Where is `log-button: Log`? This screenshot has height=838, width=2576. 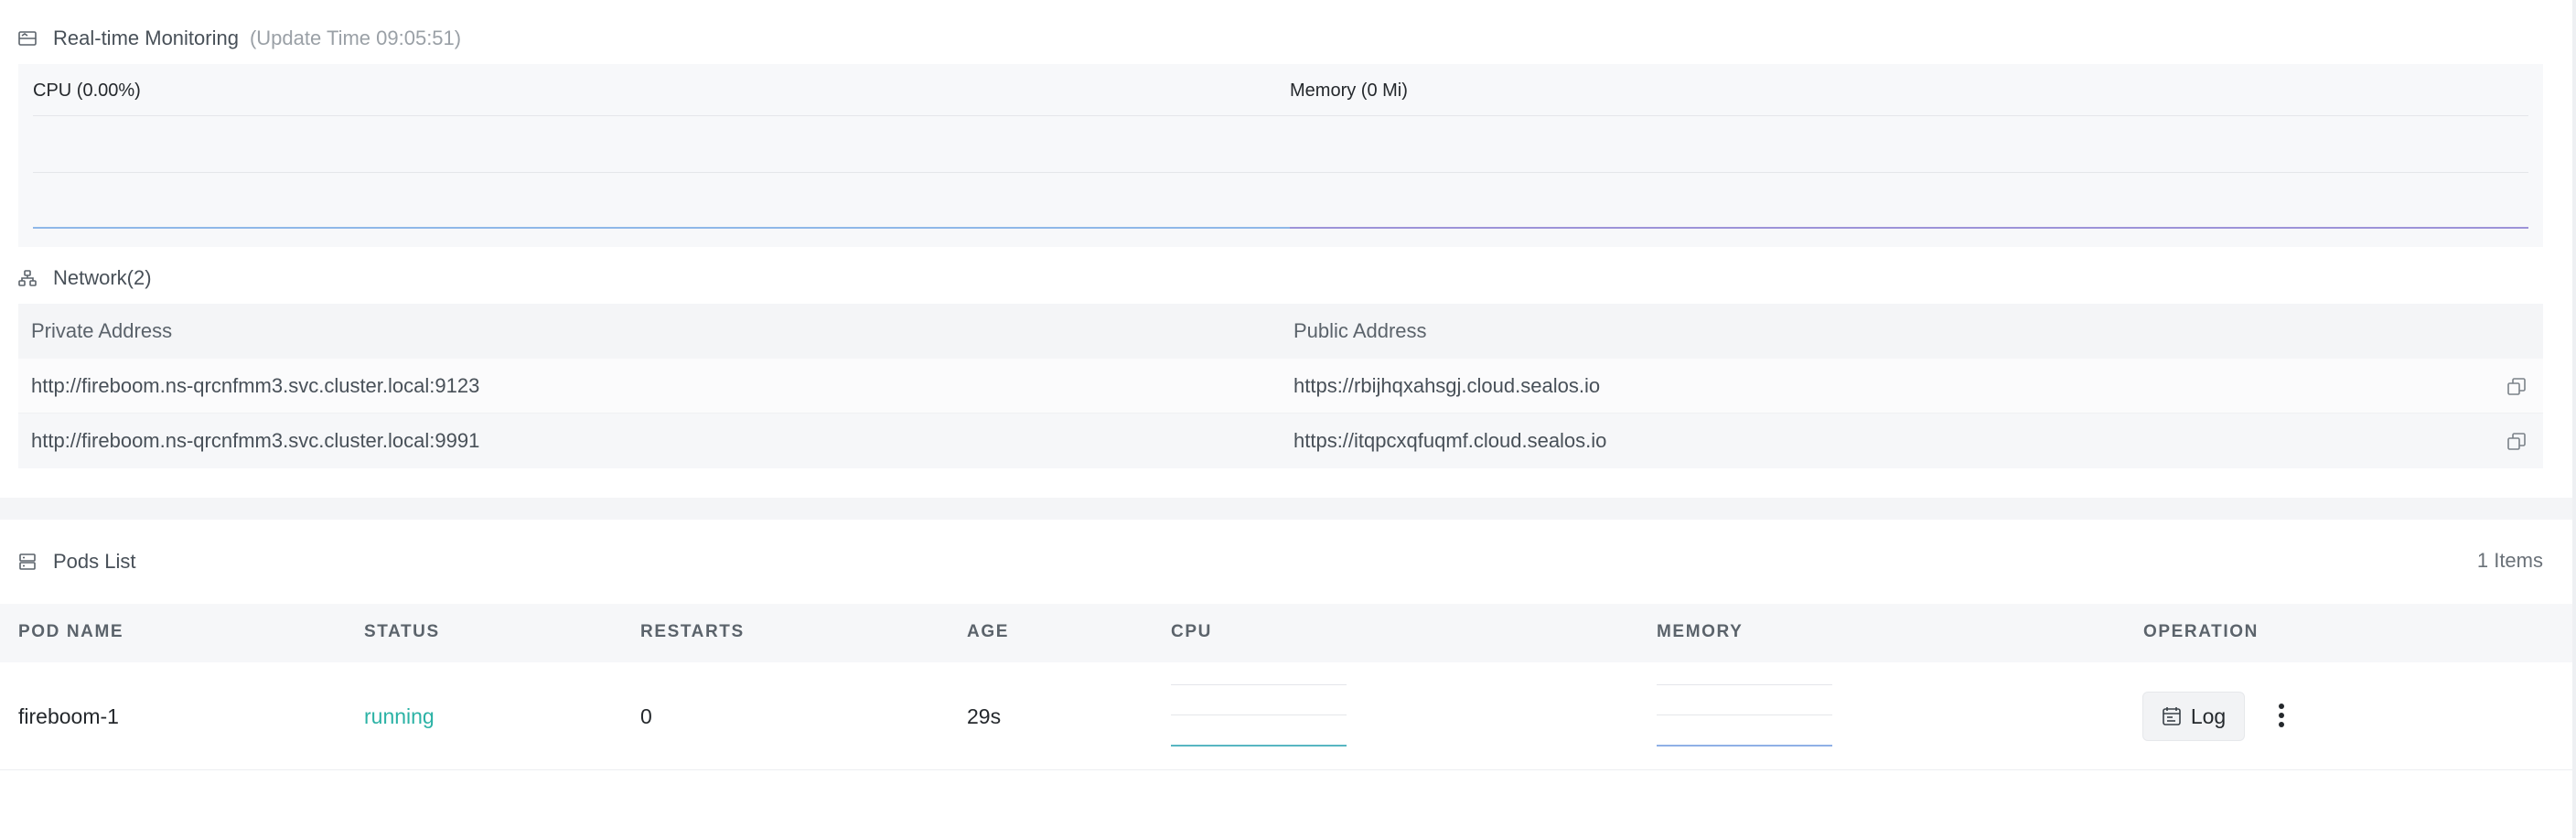 log-button: Log is located at coordinates (2193, 716).